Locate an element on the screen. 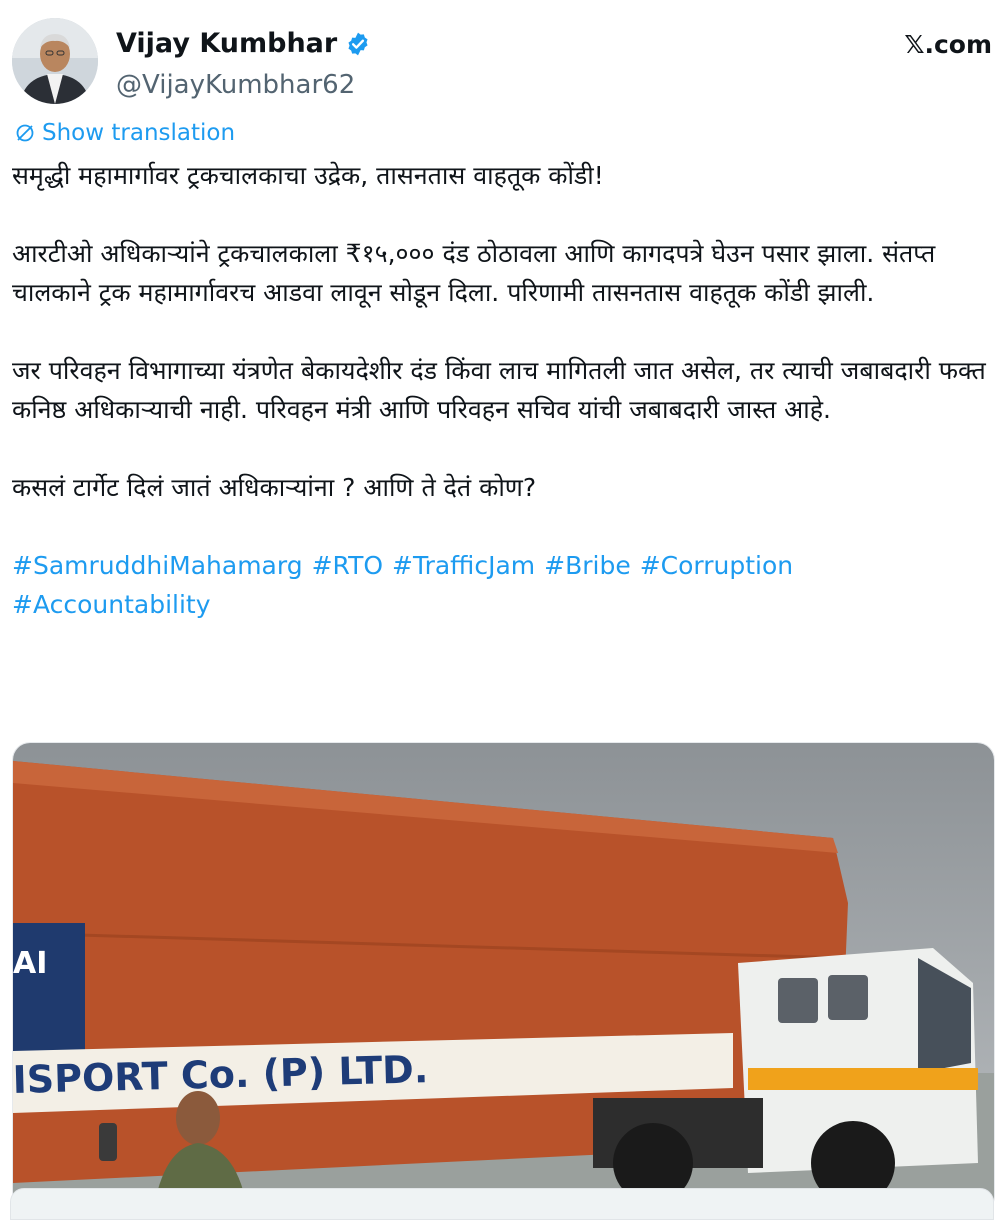 The width and height of the screenshot is (1004, 1220). author-name: Vijay Kumbhar is located at coordinates (226, 43).